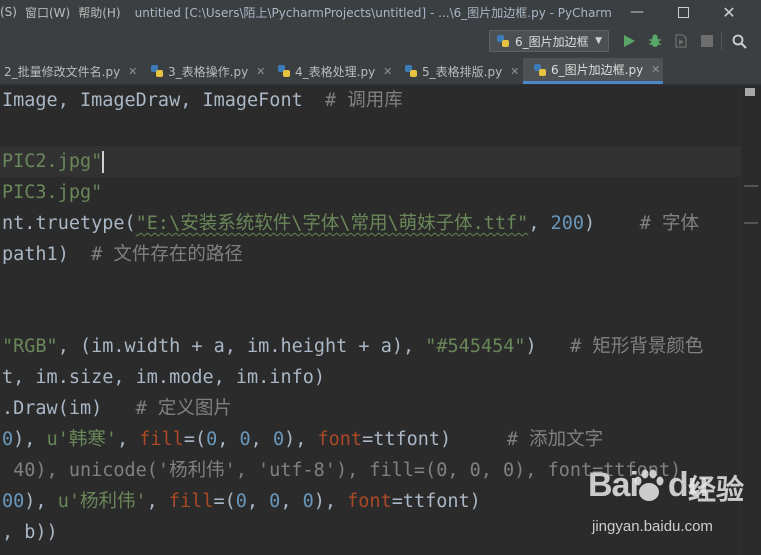  Describe the element at coordinates (52, 192) in the screenshot. I see `code-line: PIC3.jpg"` at that location.